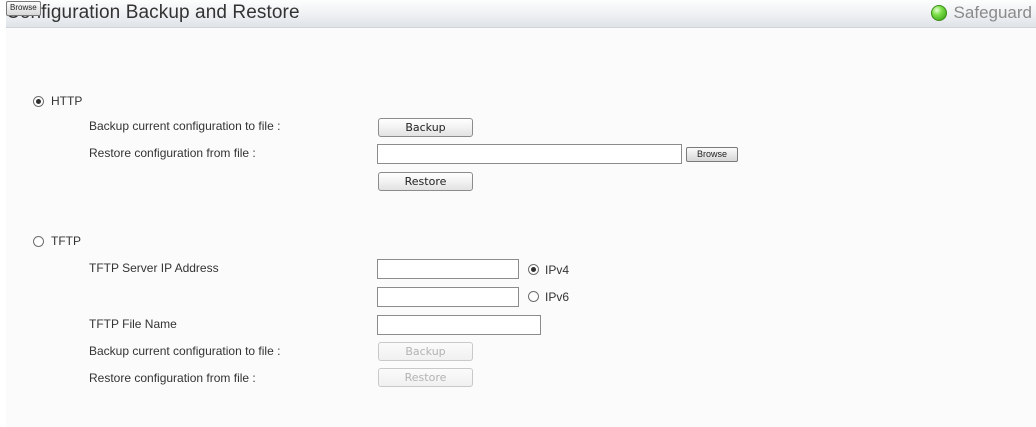  I want to click on tftp-backup-button: Backup, so click(425, 351).